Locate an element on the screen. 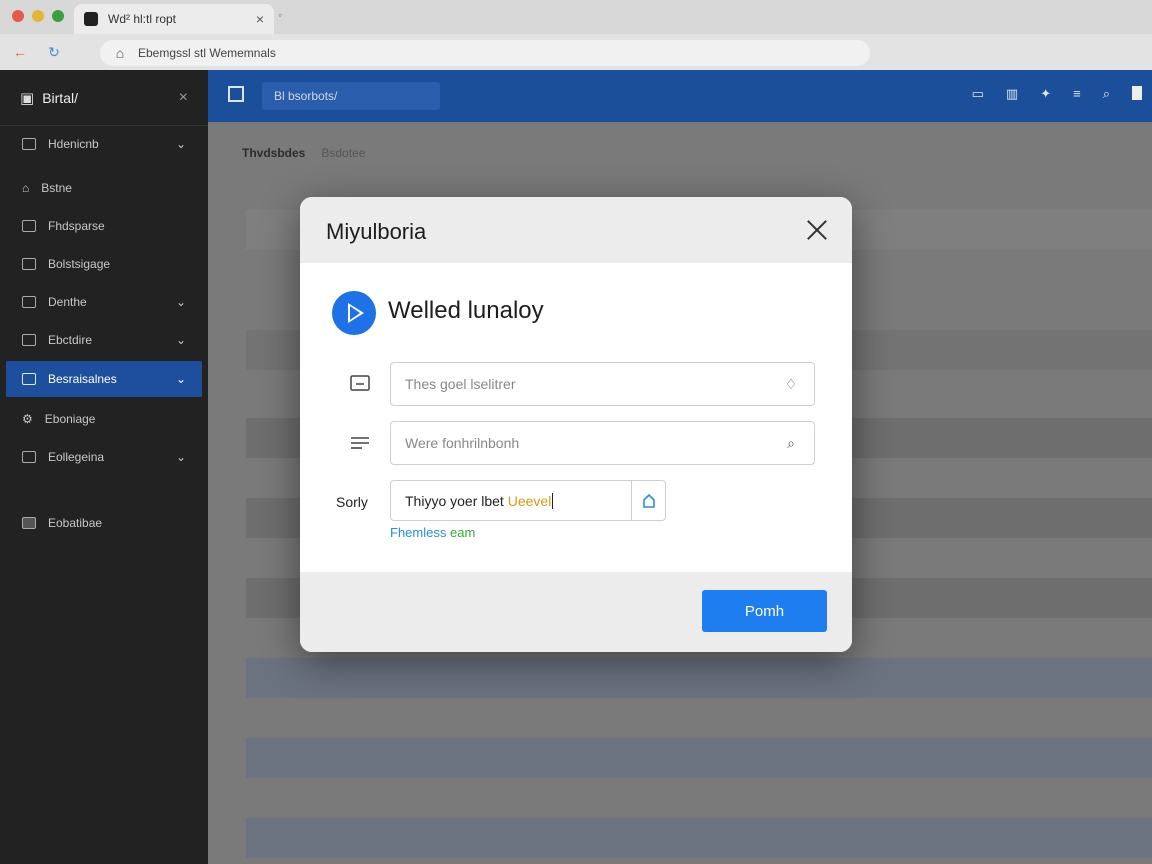  sidebar-item-1: ⌂ Bstne is located at coordinates (104, 188).